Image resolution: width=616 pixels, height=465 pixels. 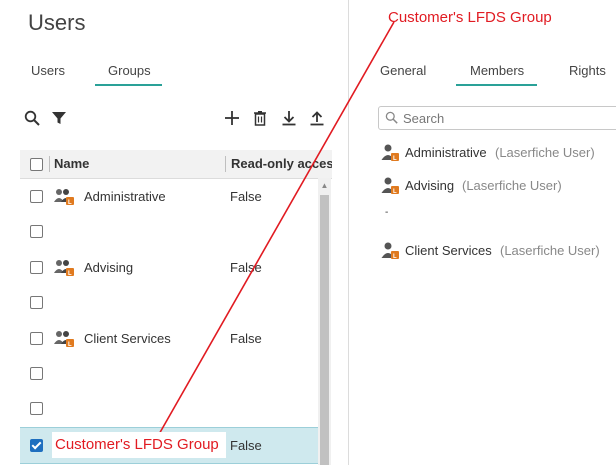 What do you see at coordinates (137, 444) in the screenshot?
I see `annotation-label-bottom: Customer's LFDS Group` at bounding box center [137, 444].